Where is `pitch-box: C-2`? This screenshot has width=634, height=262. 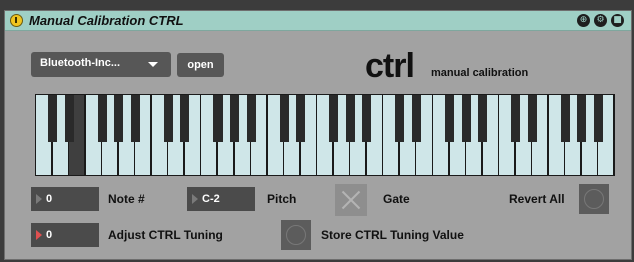 pitch-box: C-2 is located at coordinates (221, 199).